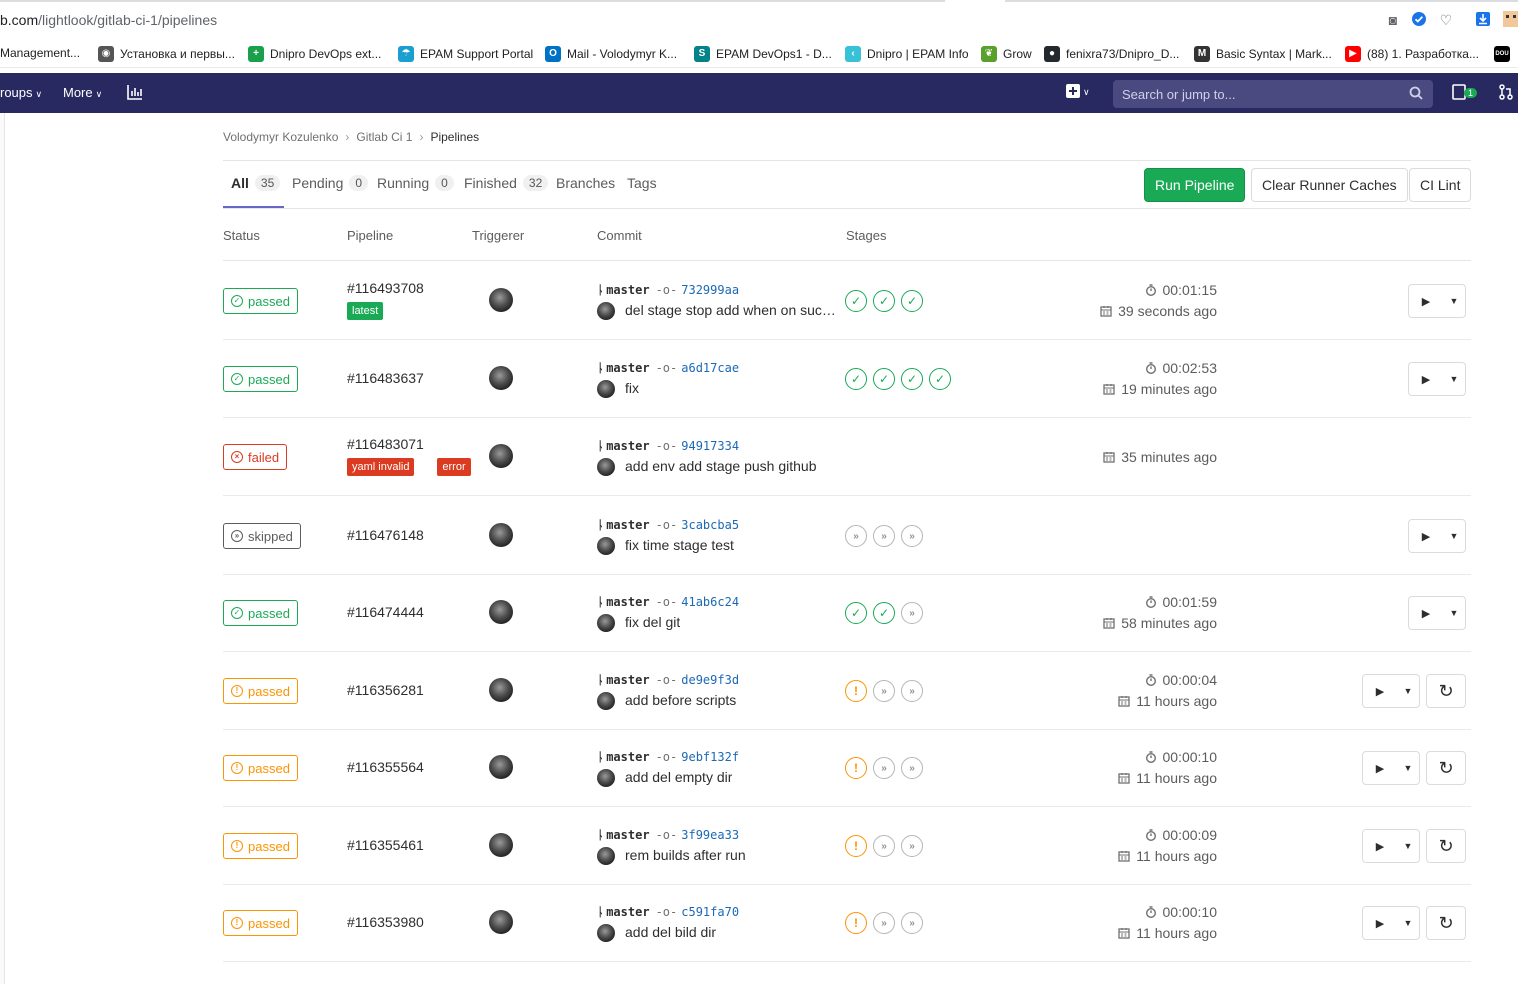  I want to click on commit-message-link: fix time stage test, so click(679, 545).